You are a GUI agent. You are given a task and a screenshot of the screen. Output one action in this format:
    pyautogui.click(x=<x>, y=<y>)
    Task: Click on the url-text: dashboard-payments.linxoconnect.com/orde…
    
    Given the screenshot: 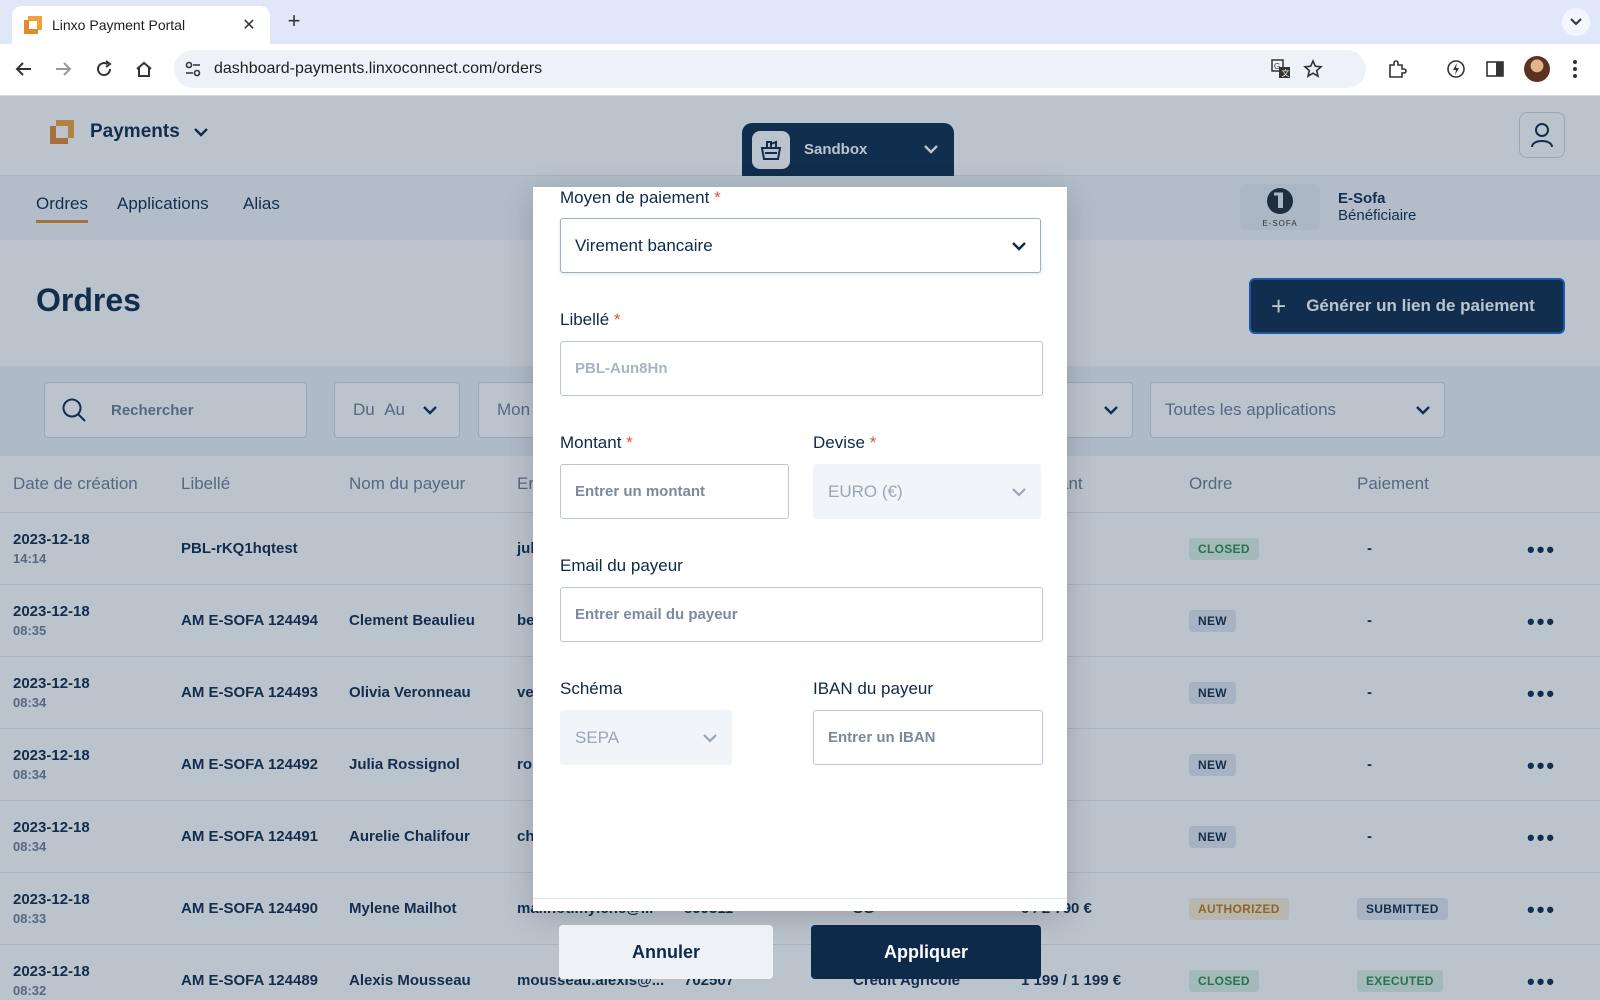 What is the action you would take?
    pyautogui.click(x=378, y=68)
    